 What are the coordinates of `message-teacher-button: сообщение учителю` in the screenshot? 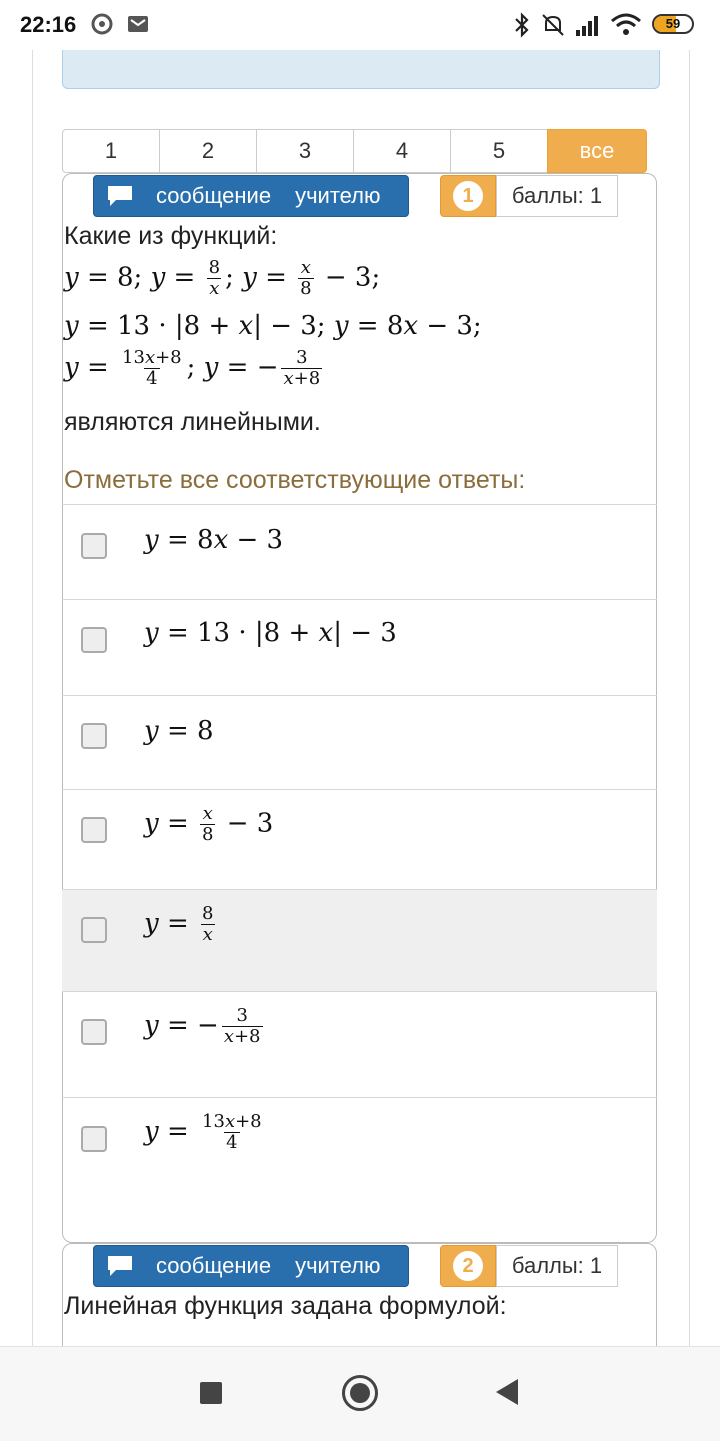 It's located at (251, 196).